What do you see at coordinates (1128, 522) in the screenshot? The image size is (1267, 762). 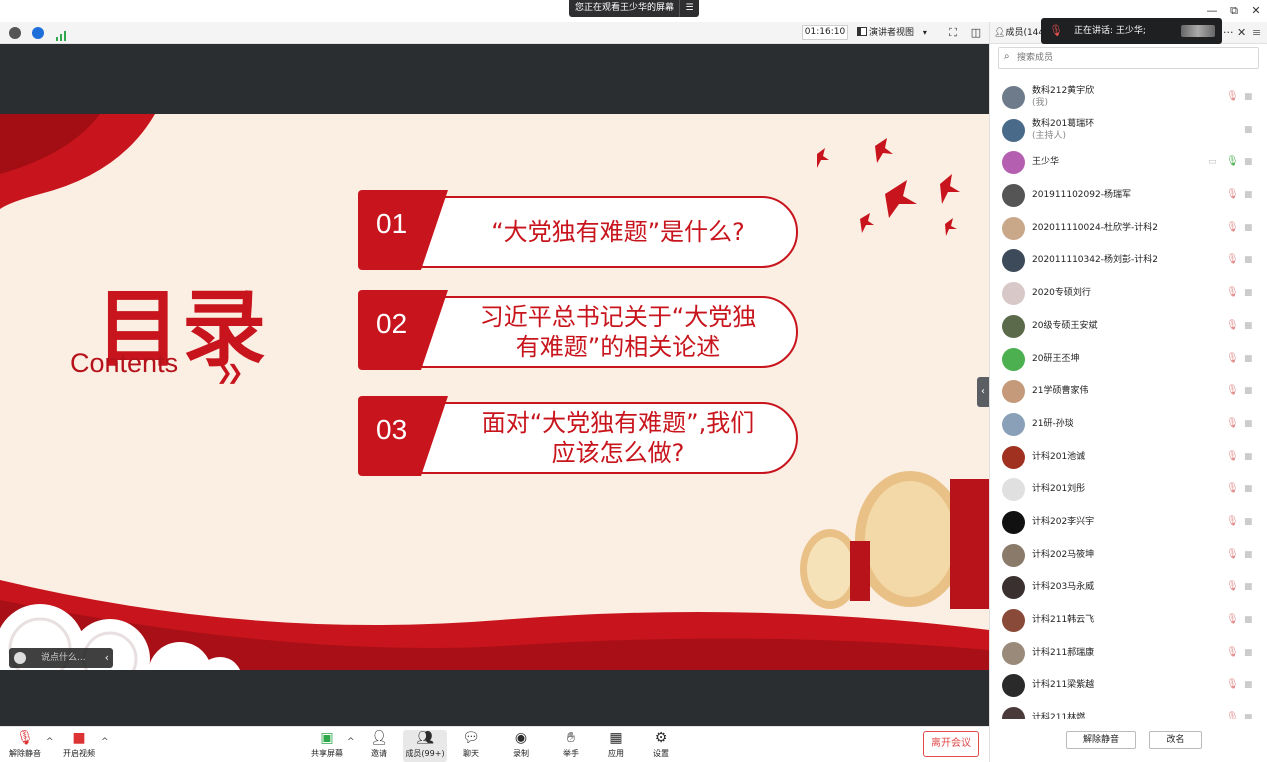 I see `member-row: 计科202李兴宇 🎙︎ ■` at bounding box center [1128, 522].